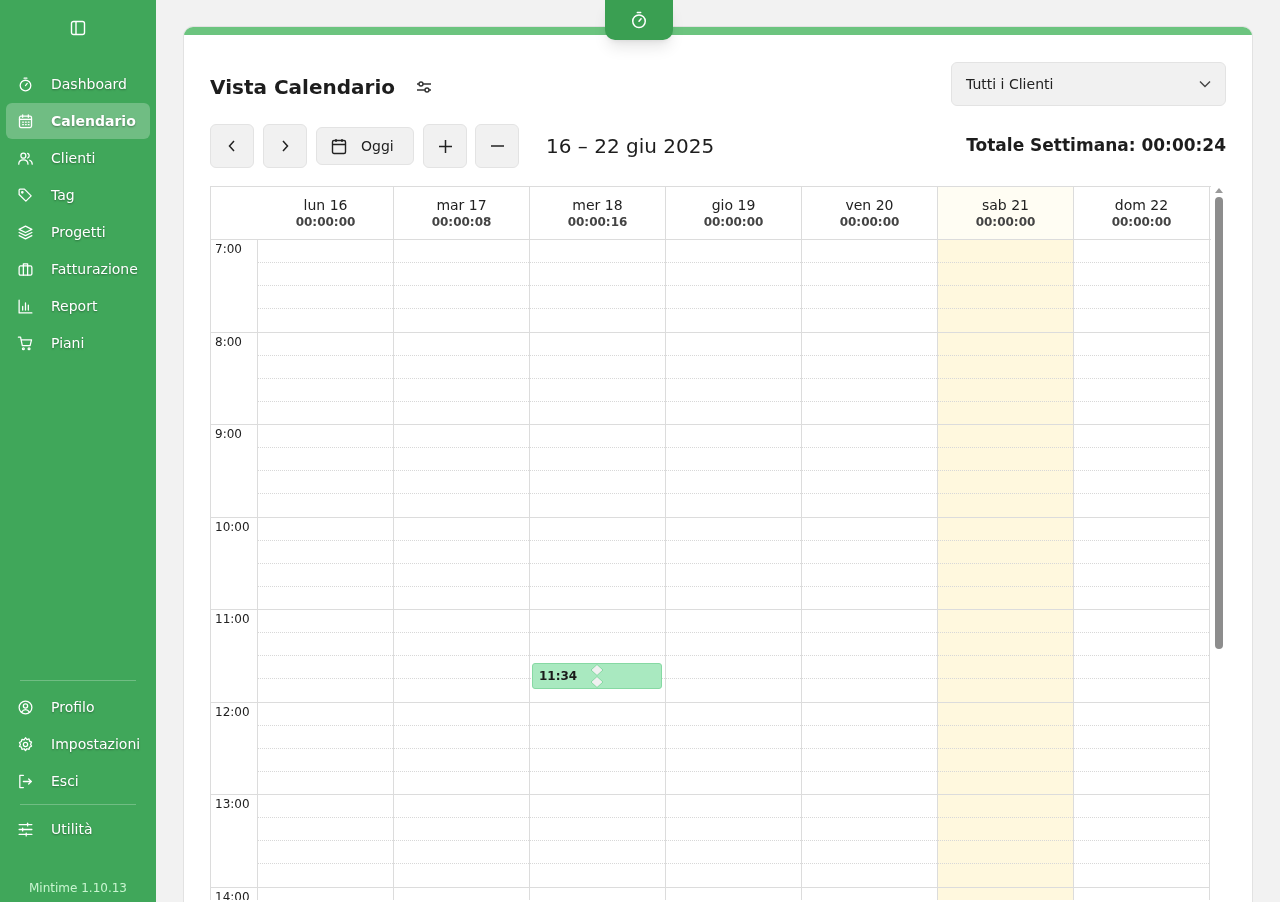  What do you see at coordinates (232, 526) in the screenshot?
I see `hour-label: 10:00` at bounding box center [232, 526].